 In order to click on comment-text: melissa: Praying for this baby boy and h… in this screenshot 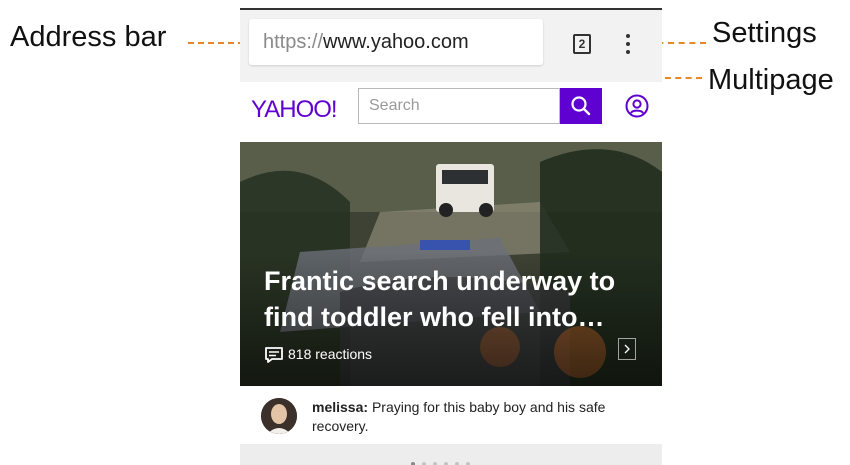, I will do `click(477, 417)`.